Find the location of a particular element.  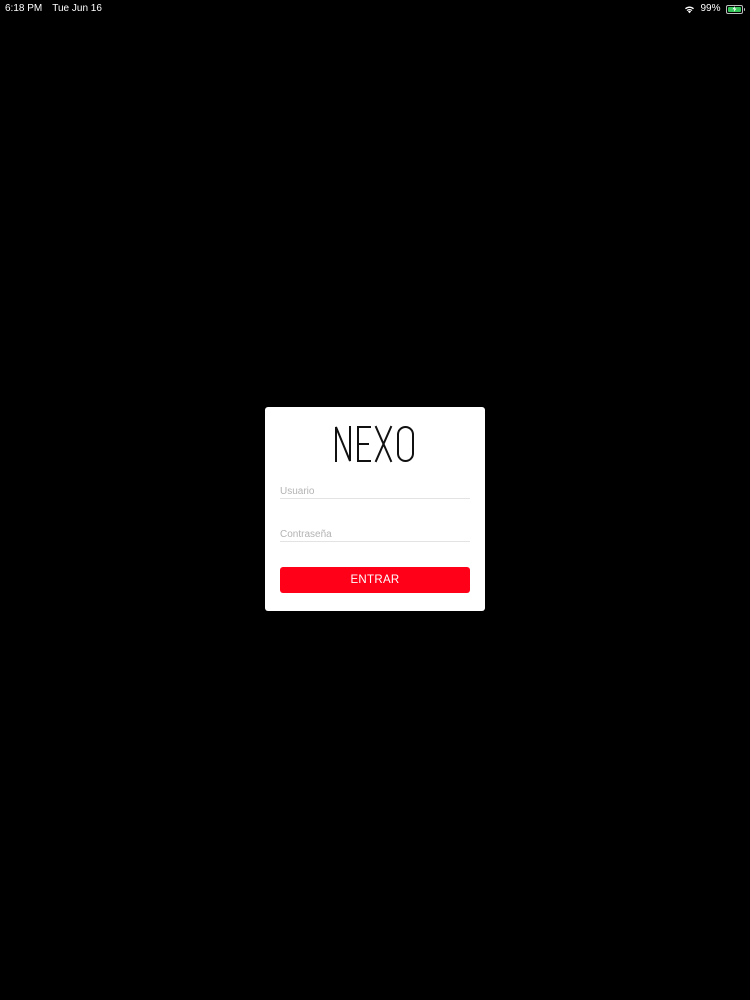

wifi-icon is located at coordinates (689, 9).